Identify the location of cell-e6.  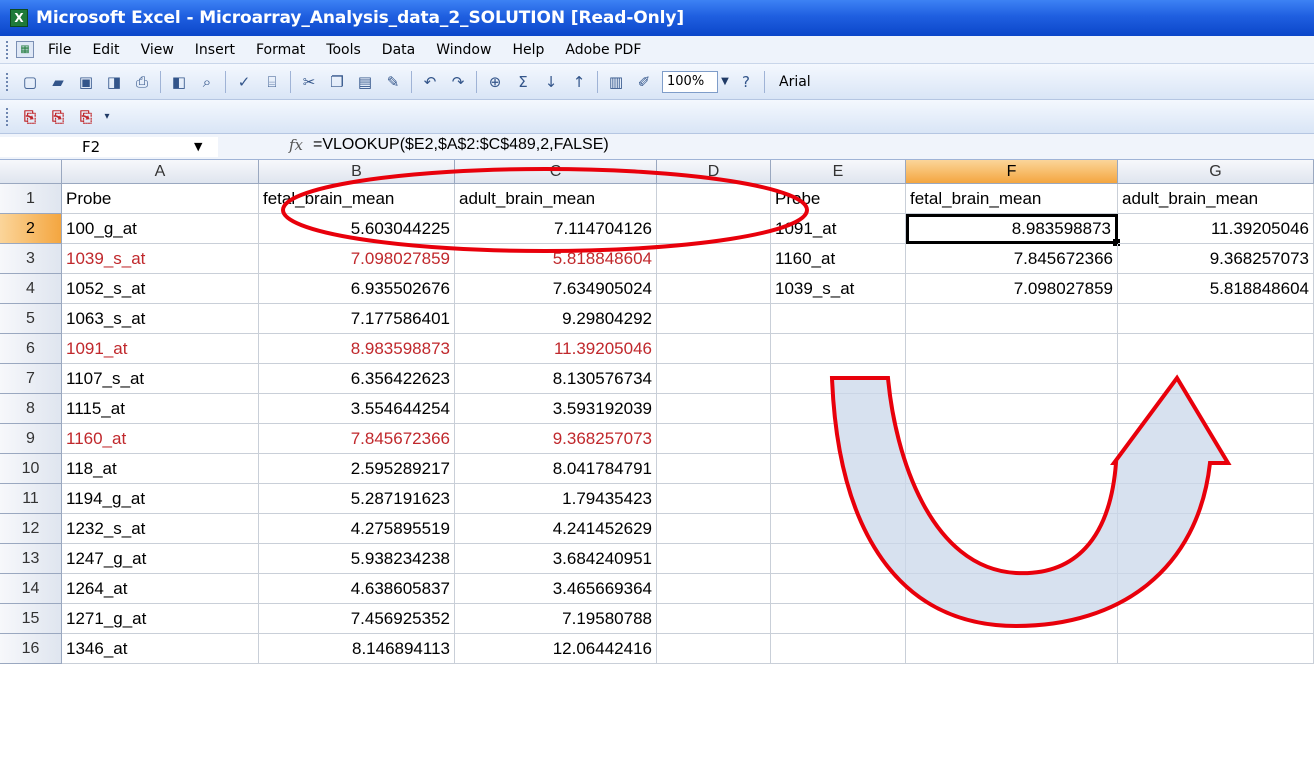
(838, 349).